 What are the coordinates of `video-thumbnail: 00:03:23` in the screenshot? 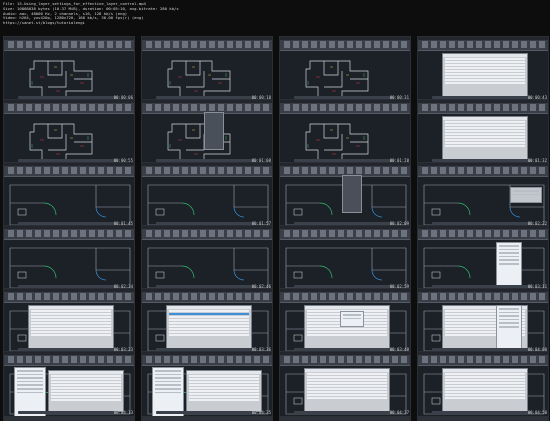 It's located at (69, 323).